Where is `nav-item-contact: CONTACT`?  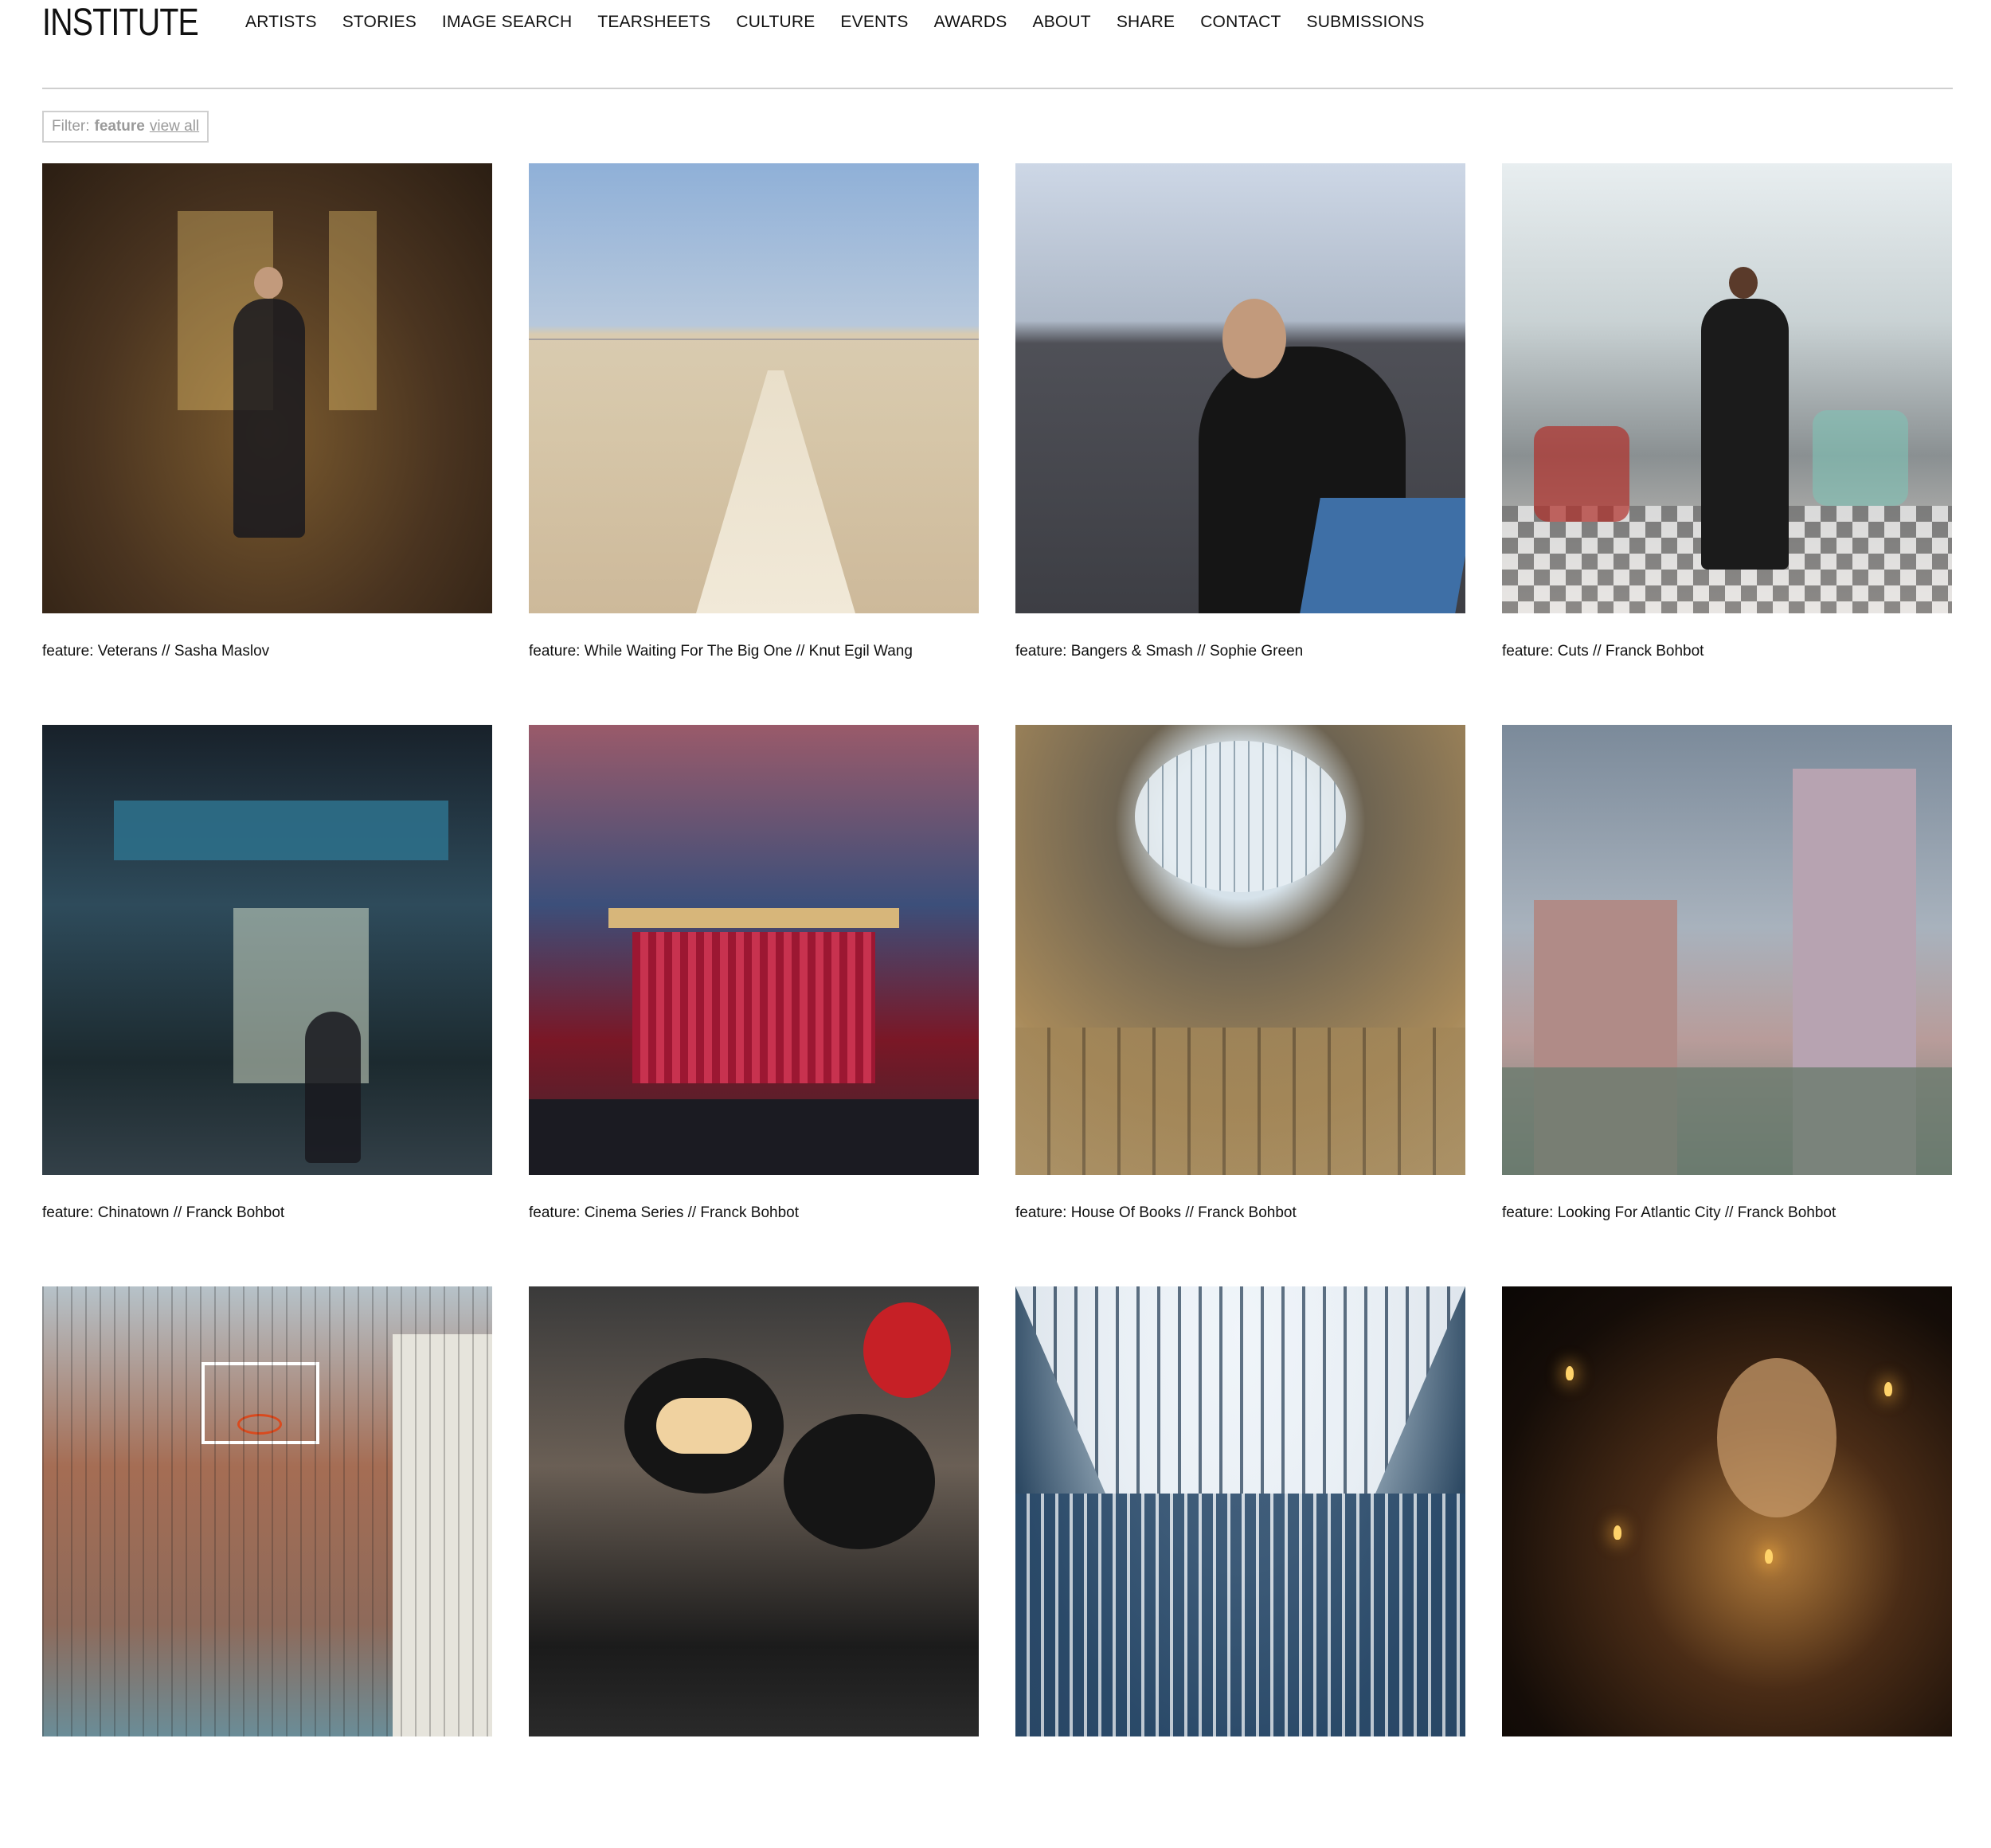
nav-item-contact: CONTACT is located at coordinates (1240, 22).